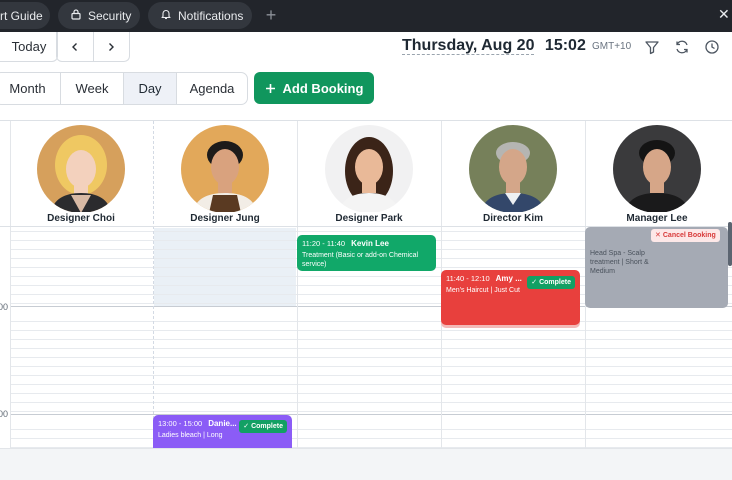  I want to click on view-day-button: Day, so click(149, 88).